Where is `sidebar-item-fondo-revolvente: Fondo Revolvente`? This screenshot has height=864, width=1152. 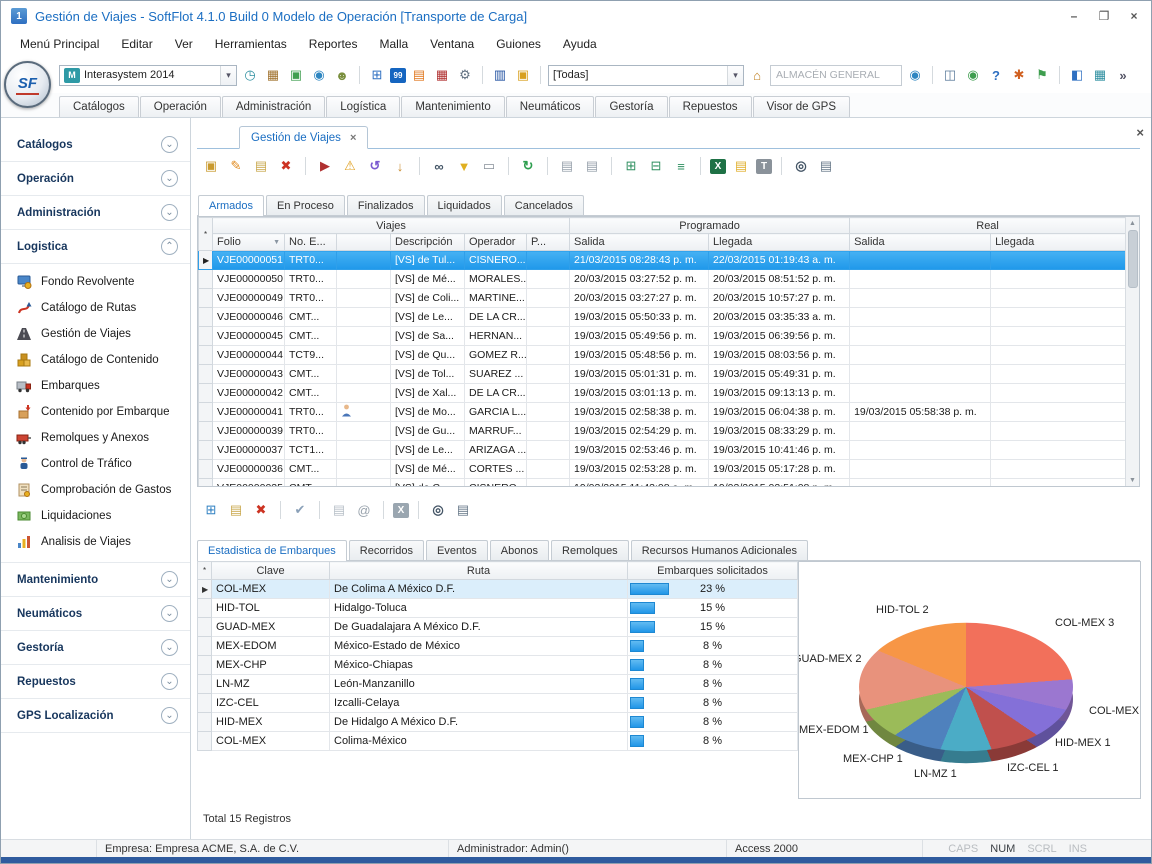
sidebar-item-fondo-revolvente: Fondo Revolvente is located at coordinates (95, 282).